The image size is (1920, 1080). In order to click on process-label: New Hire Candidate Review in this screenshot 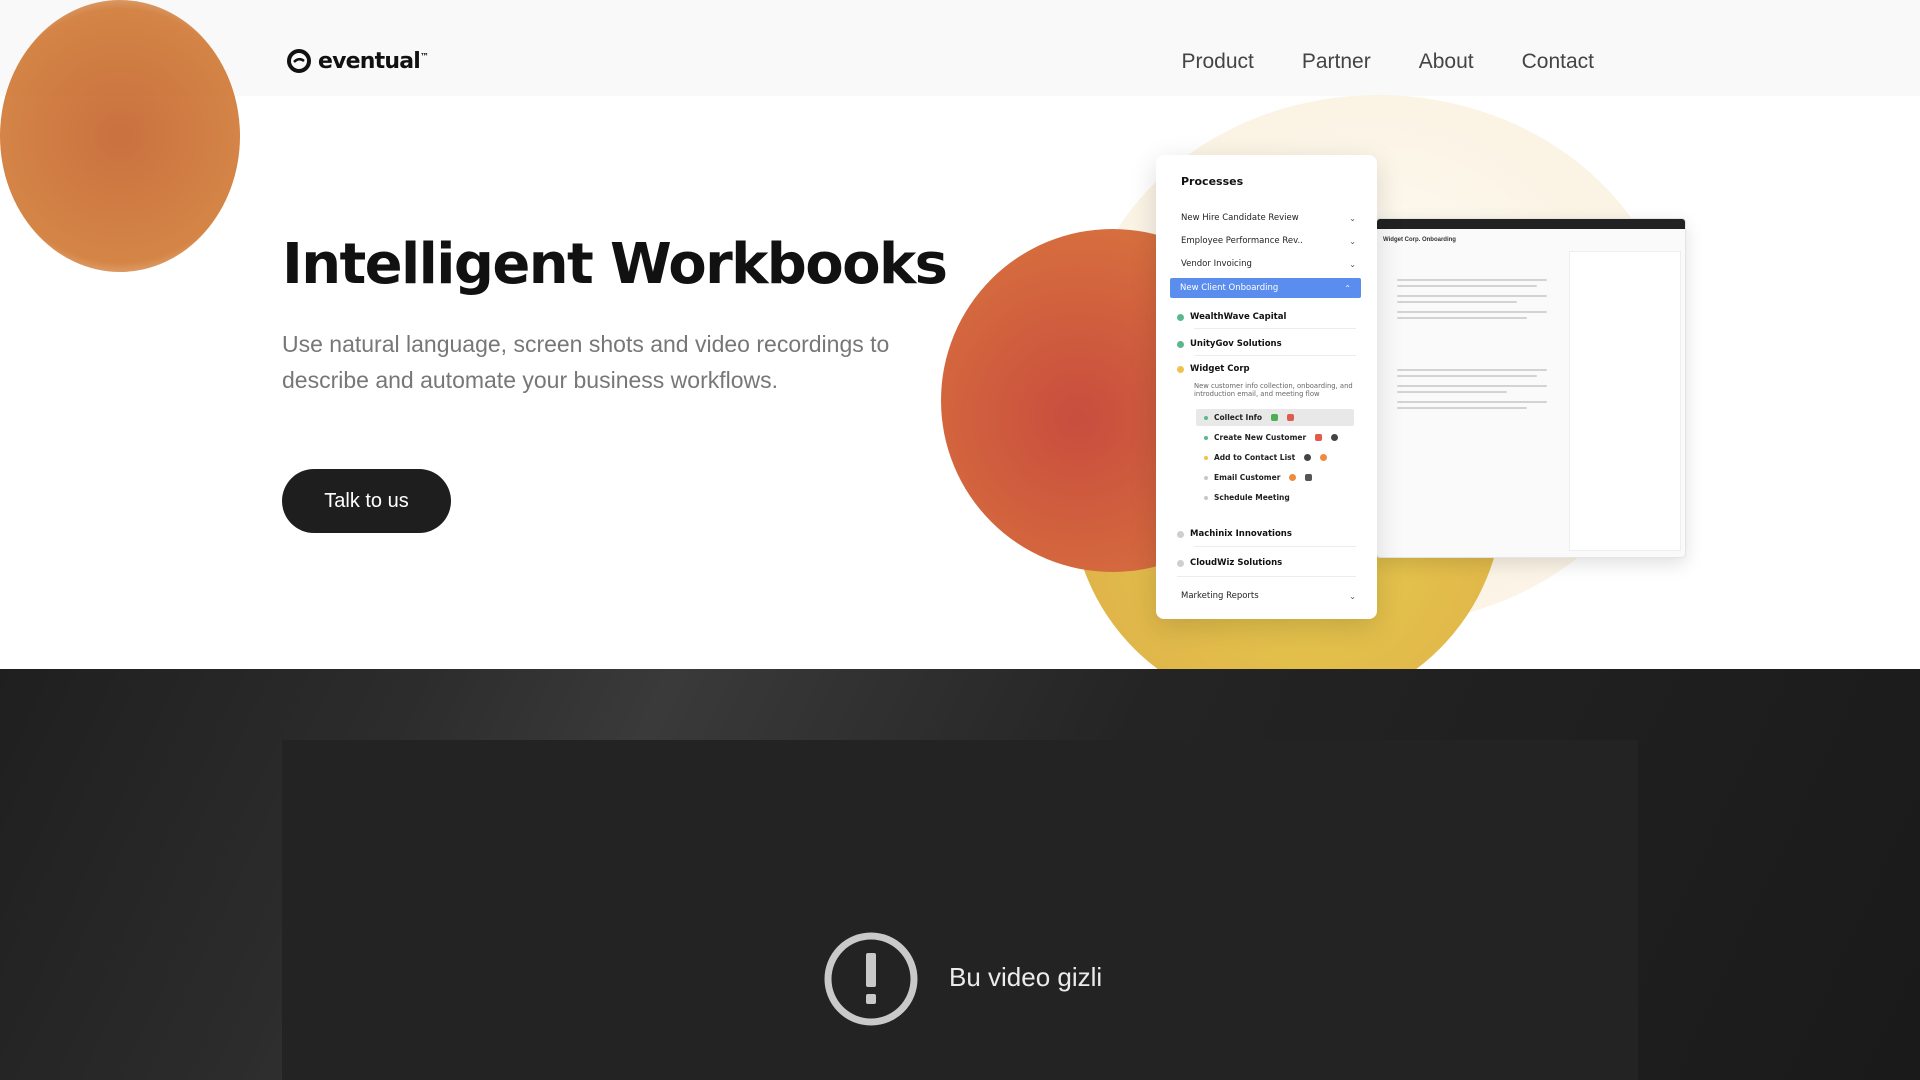, I will do `click(1240, 218)`.